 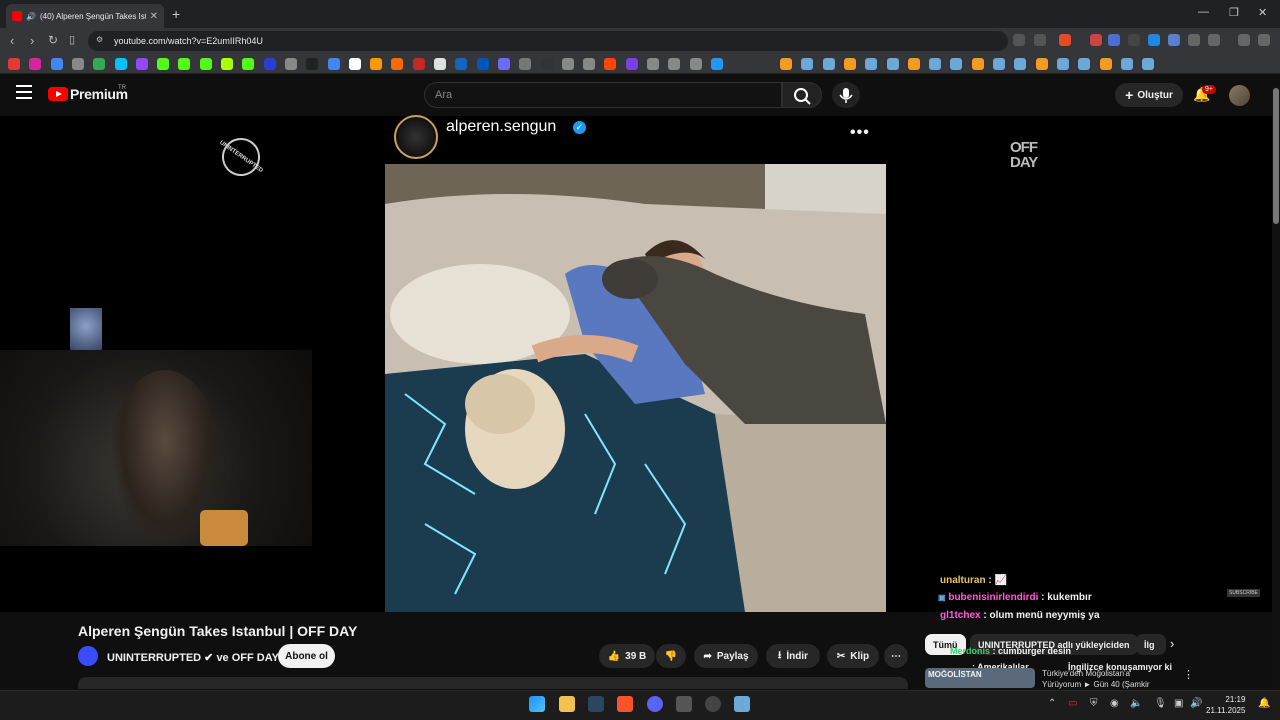 I want to click on search-input: Ara, so click(x=603, y=95).